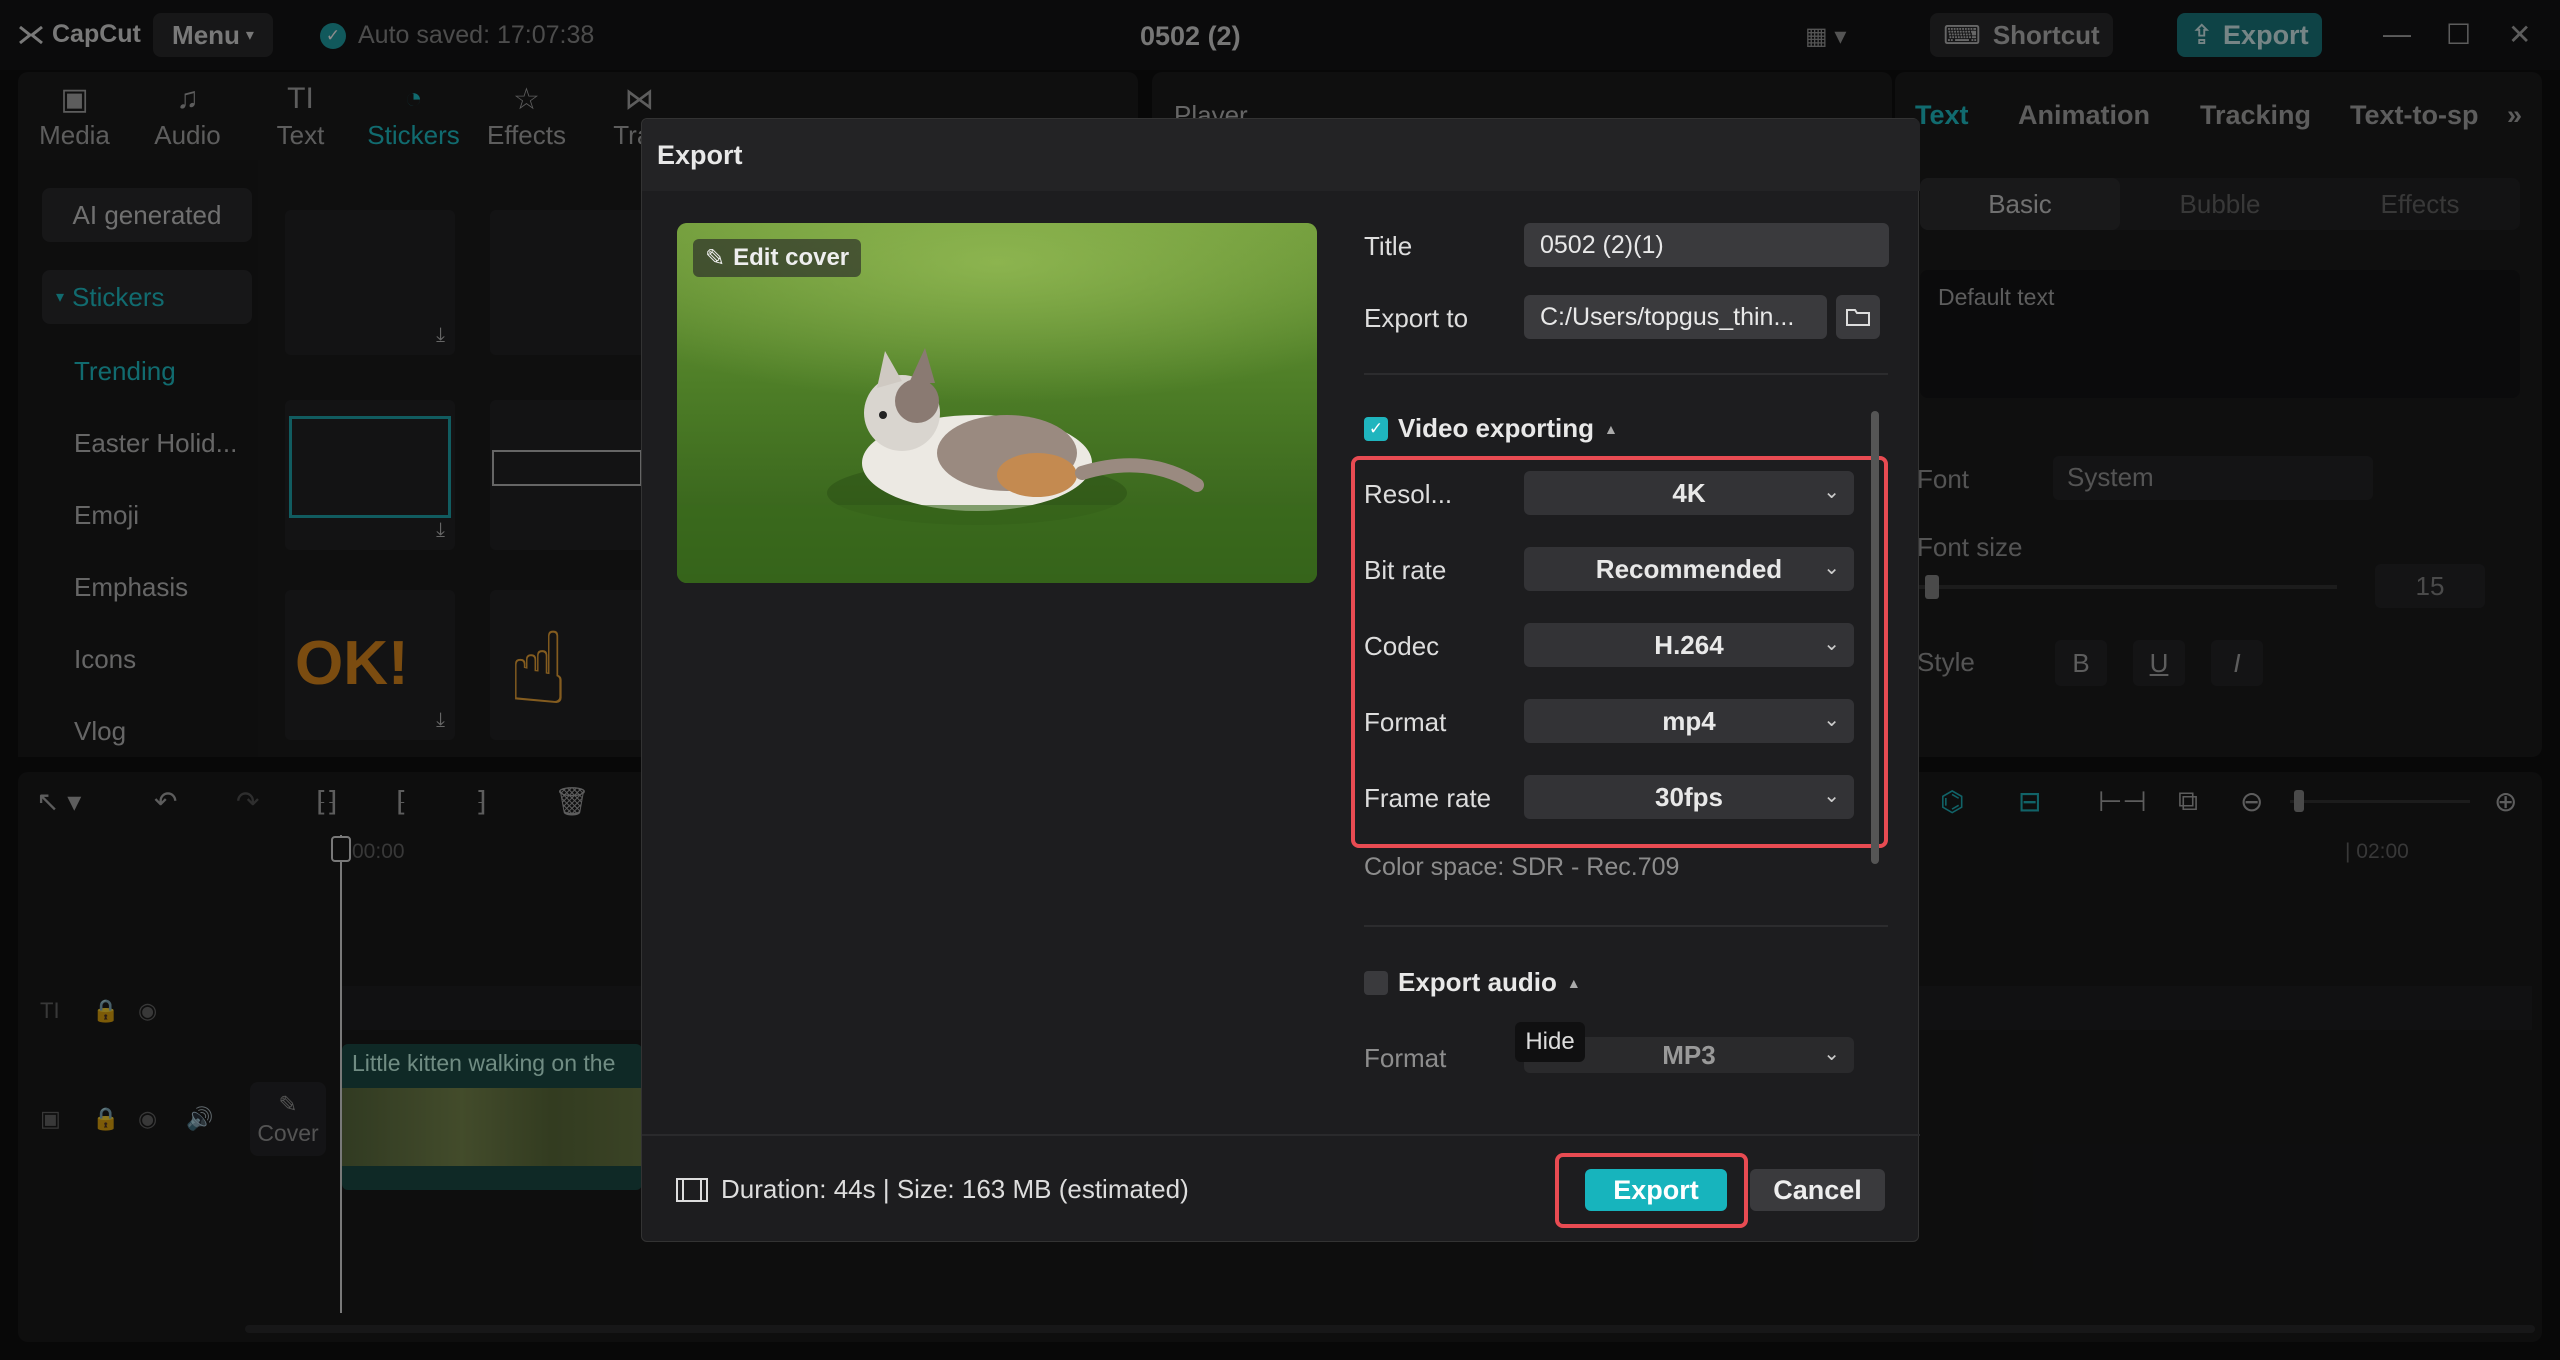 Image resolution: width=2560 pixels, height=1360 pixels. What do you see at coordinates (1376, 428) in the screenshot?
I see `video-export-checkbox: ✓` at bounding box center [1376, 428].